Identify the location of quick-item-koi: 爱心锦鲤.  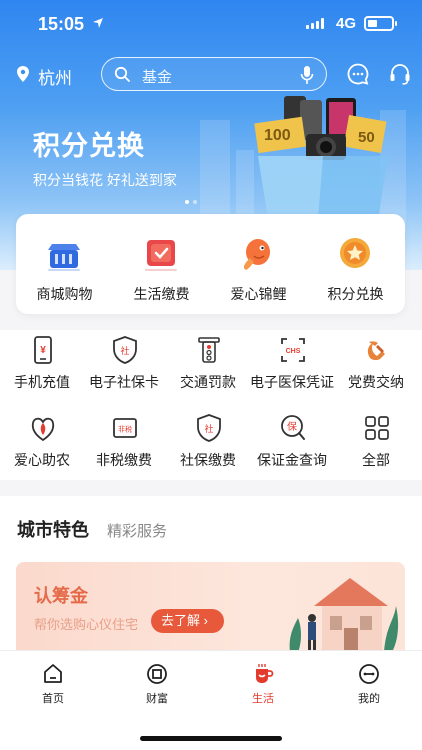
(258, 264).